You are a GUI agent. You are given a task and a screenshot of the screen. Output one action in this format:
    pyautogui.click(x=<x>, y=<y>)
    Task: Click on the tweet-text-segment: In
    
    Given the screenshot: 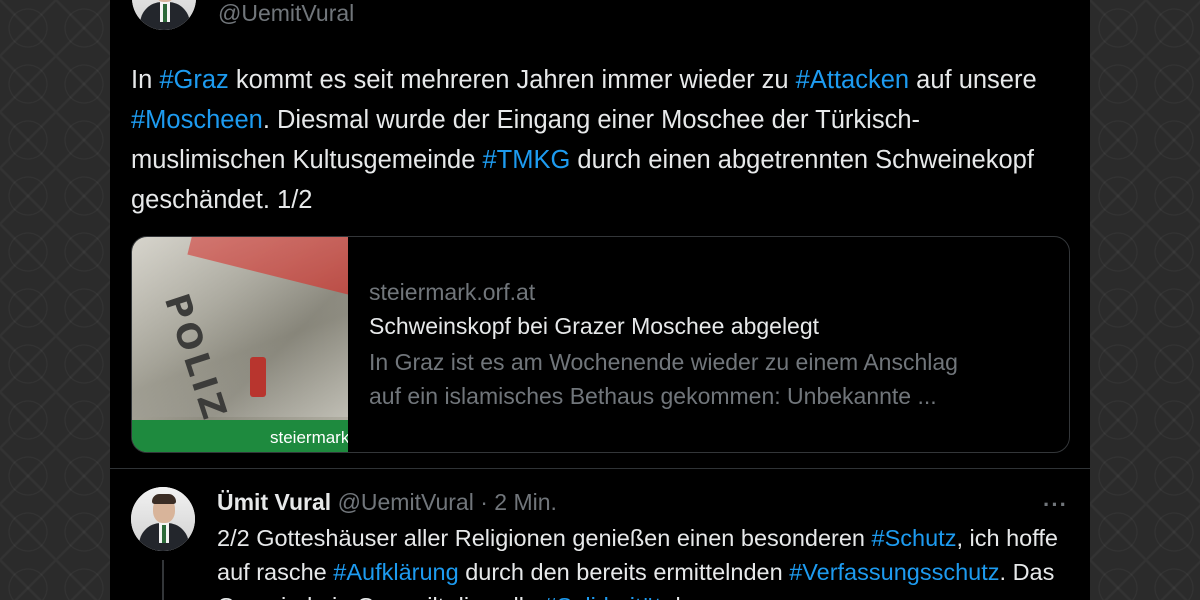 What is the action you would take?
    pyautogui.click(x=145, y=80)
    